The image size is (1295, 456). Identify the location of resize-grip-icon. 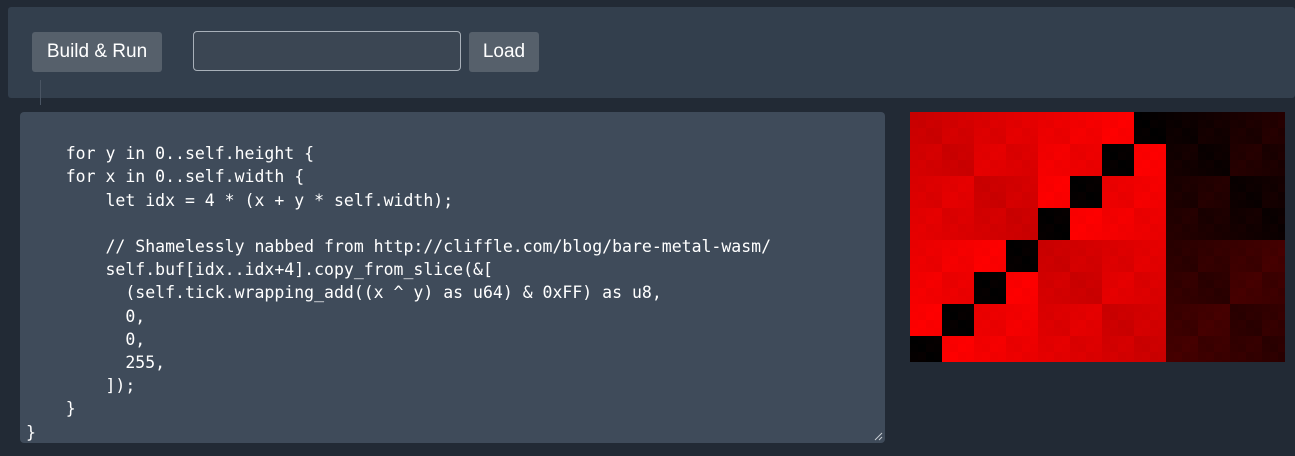
(878, 436).